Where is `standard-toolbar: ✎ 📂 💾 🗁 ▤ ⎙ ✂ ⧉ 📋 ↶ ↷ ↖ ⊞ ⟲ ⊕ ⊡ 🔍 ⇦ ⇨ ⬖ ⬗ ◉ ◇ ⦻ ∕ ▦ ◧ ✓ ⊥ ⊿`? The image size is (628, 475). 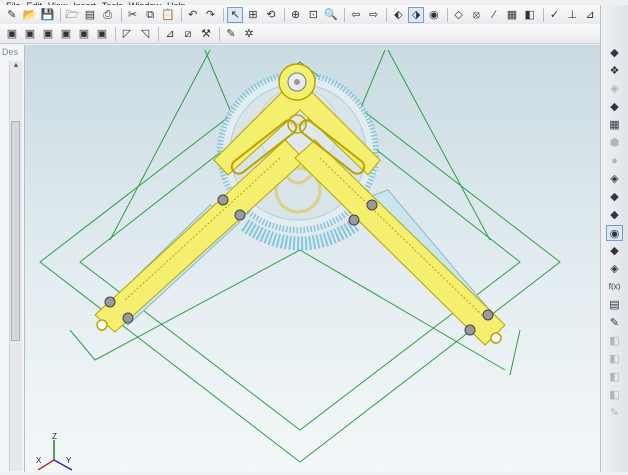 standard-toolbar: ✎ 📂 💾 🗁 ▤ ⎙ ✂ ⧉ 📋 ↶ ↷ ↖ ⊞ ⟲ ⊕ ⊡ 🔍 ⇦ ⇨ ⬖ ⬗ ◉ ◇ ⦻ ∕ ▦ ◧ ✓ ⊥ ⊿ is located at coordinates (300, 15).